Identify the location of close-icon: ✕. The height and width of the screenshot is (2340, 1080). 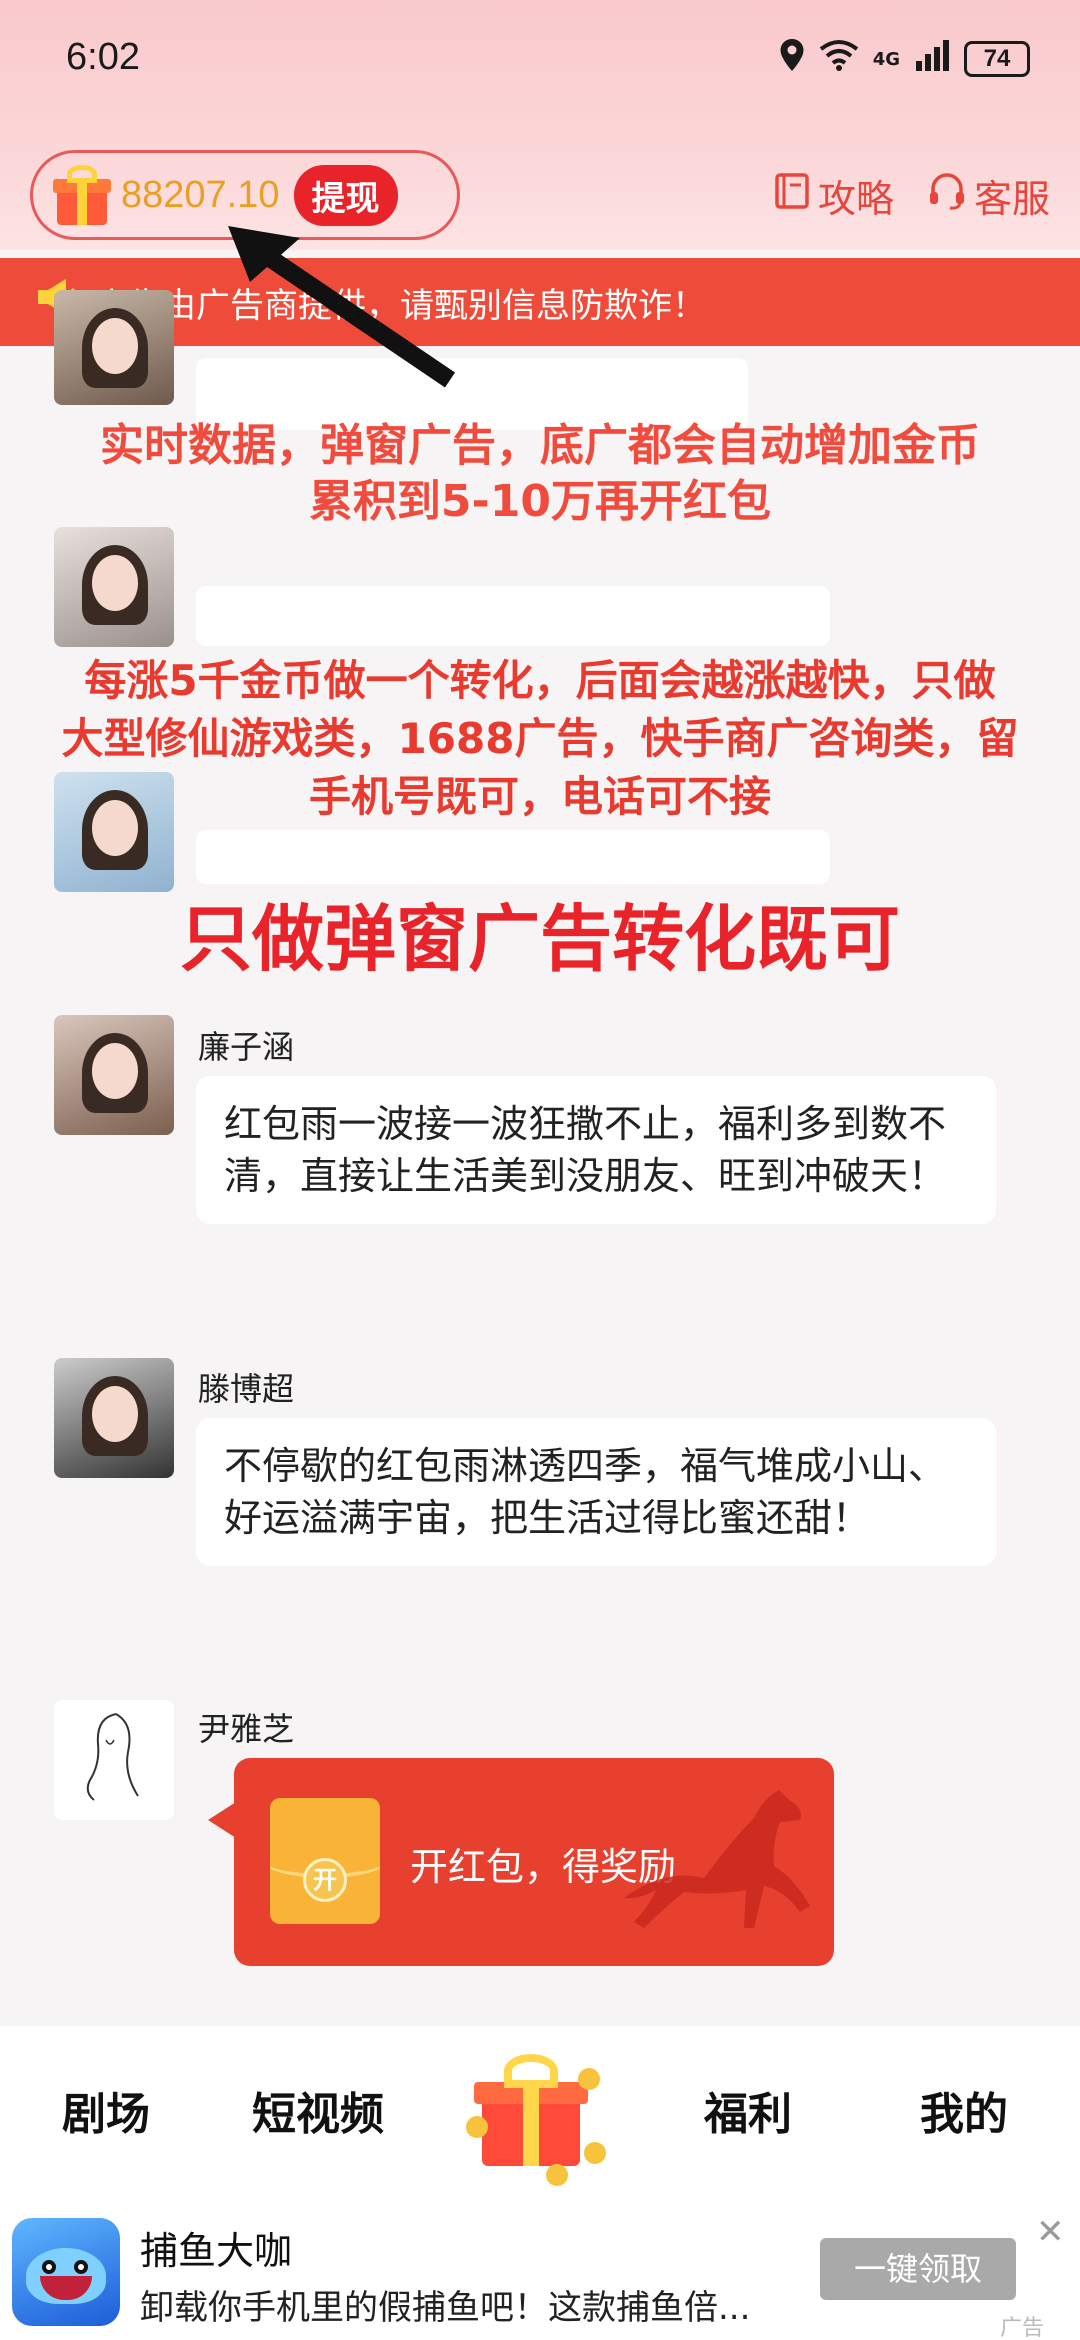
(1050, 2232).